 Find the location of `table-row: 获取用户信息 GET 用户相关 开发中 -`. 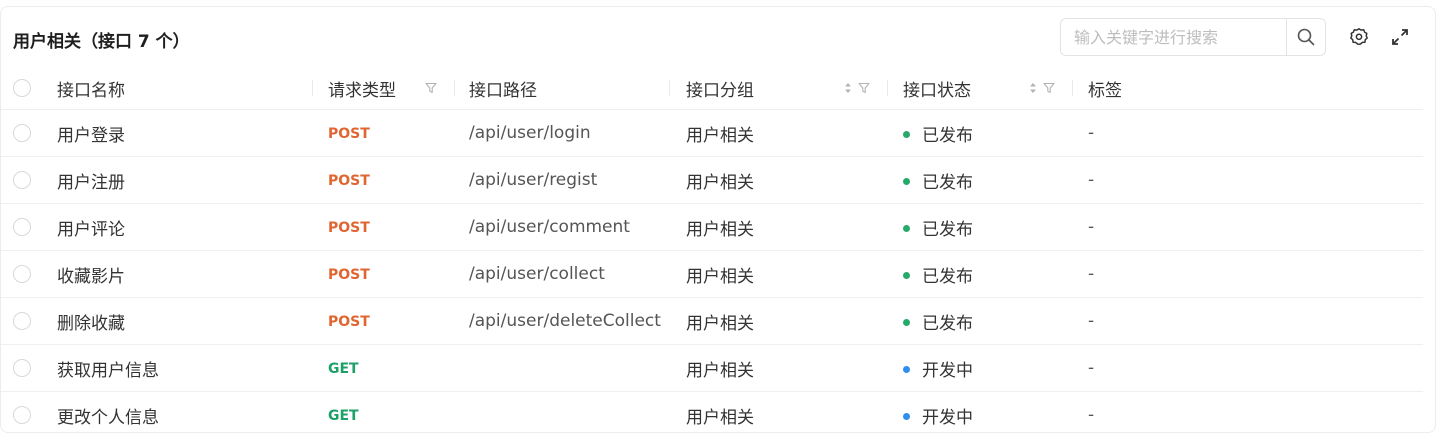

table-row: 获取用户信息 GET 用户相关 开发中 - is located at coordinates (712, 368).